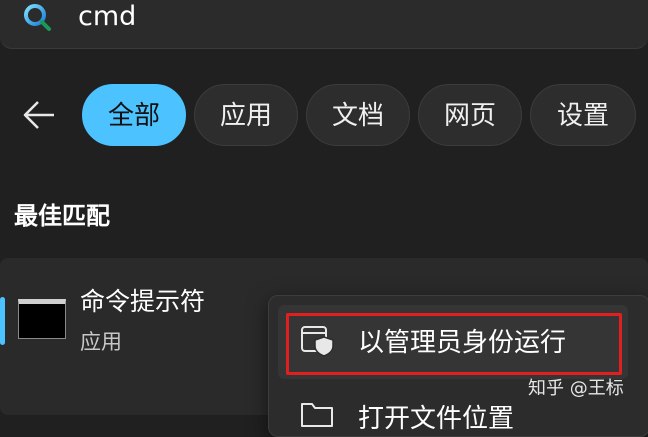  I want to click on search-input: cmd, so click(107, 17).